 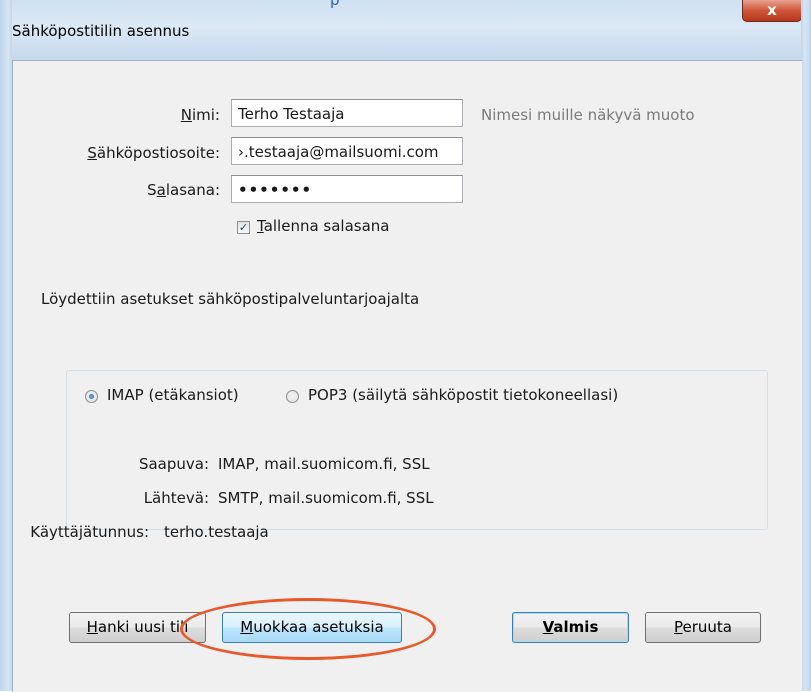 I want to click on incoming-label: Saapuva:, so click(x=173, y=464).